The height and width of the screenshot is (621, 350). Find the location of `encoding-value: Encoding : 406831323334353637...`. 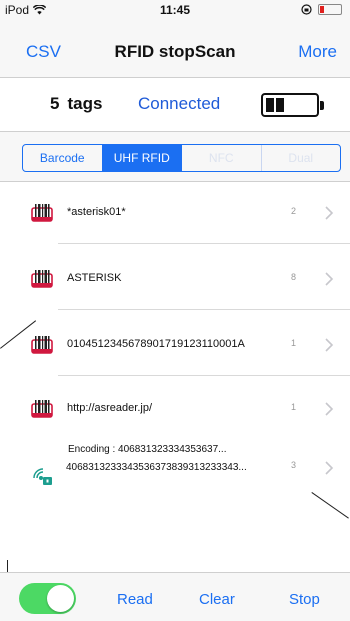

encoding-value: Encoding : 406831323334353637... is located at coordinates (147, 449).